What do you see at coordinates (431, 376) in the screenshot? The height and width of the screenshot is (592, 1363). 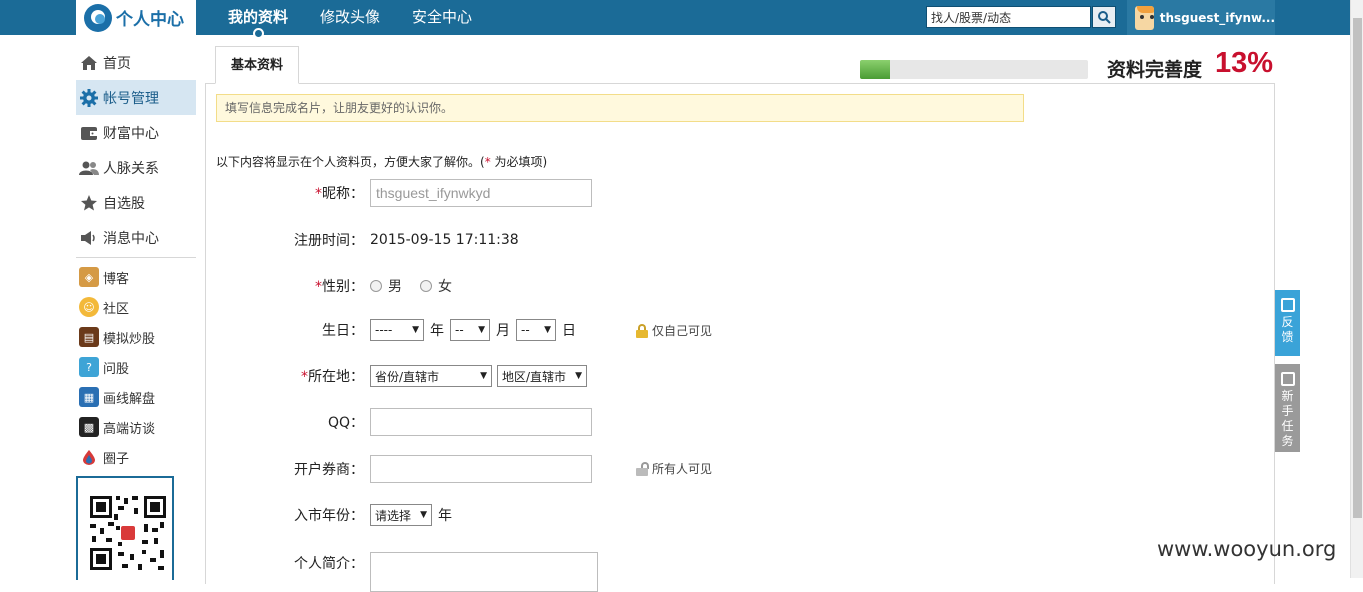 I see `province-select: 省份/直辖市 ▼` at bounding box center [431, 376].